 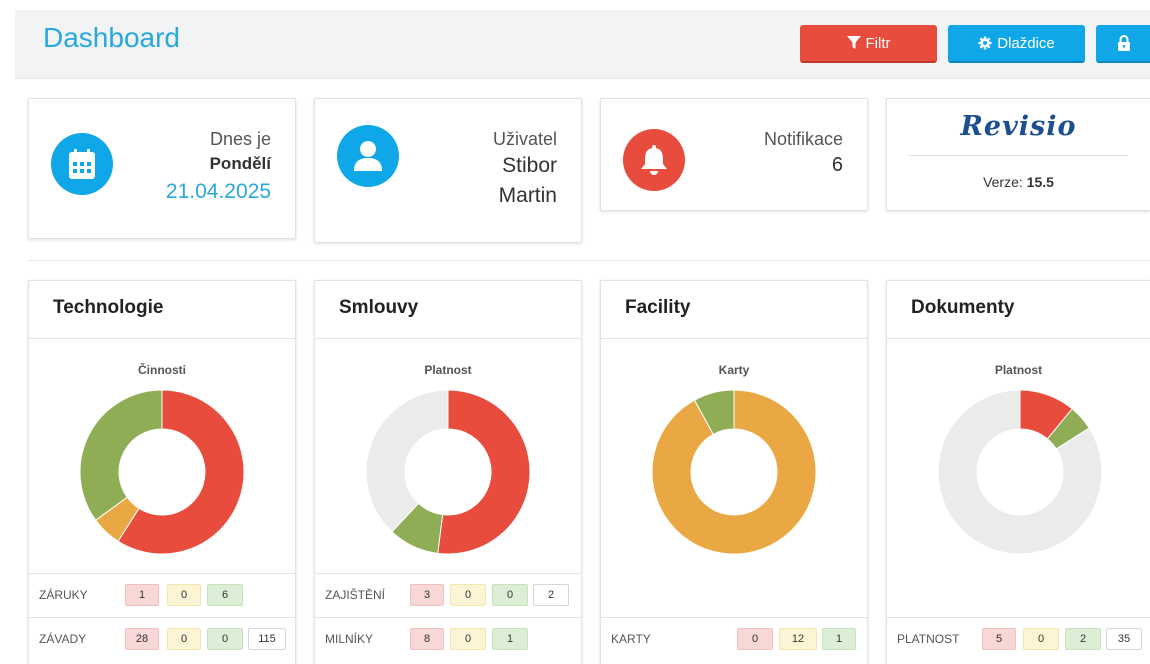 I want to click on donut-chart-facility, so click(x=734, y=474).